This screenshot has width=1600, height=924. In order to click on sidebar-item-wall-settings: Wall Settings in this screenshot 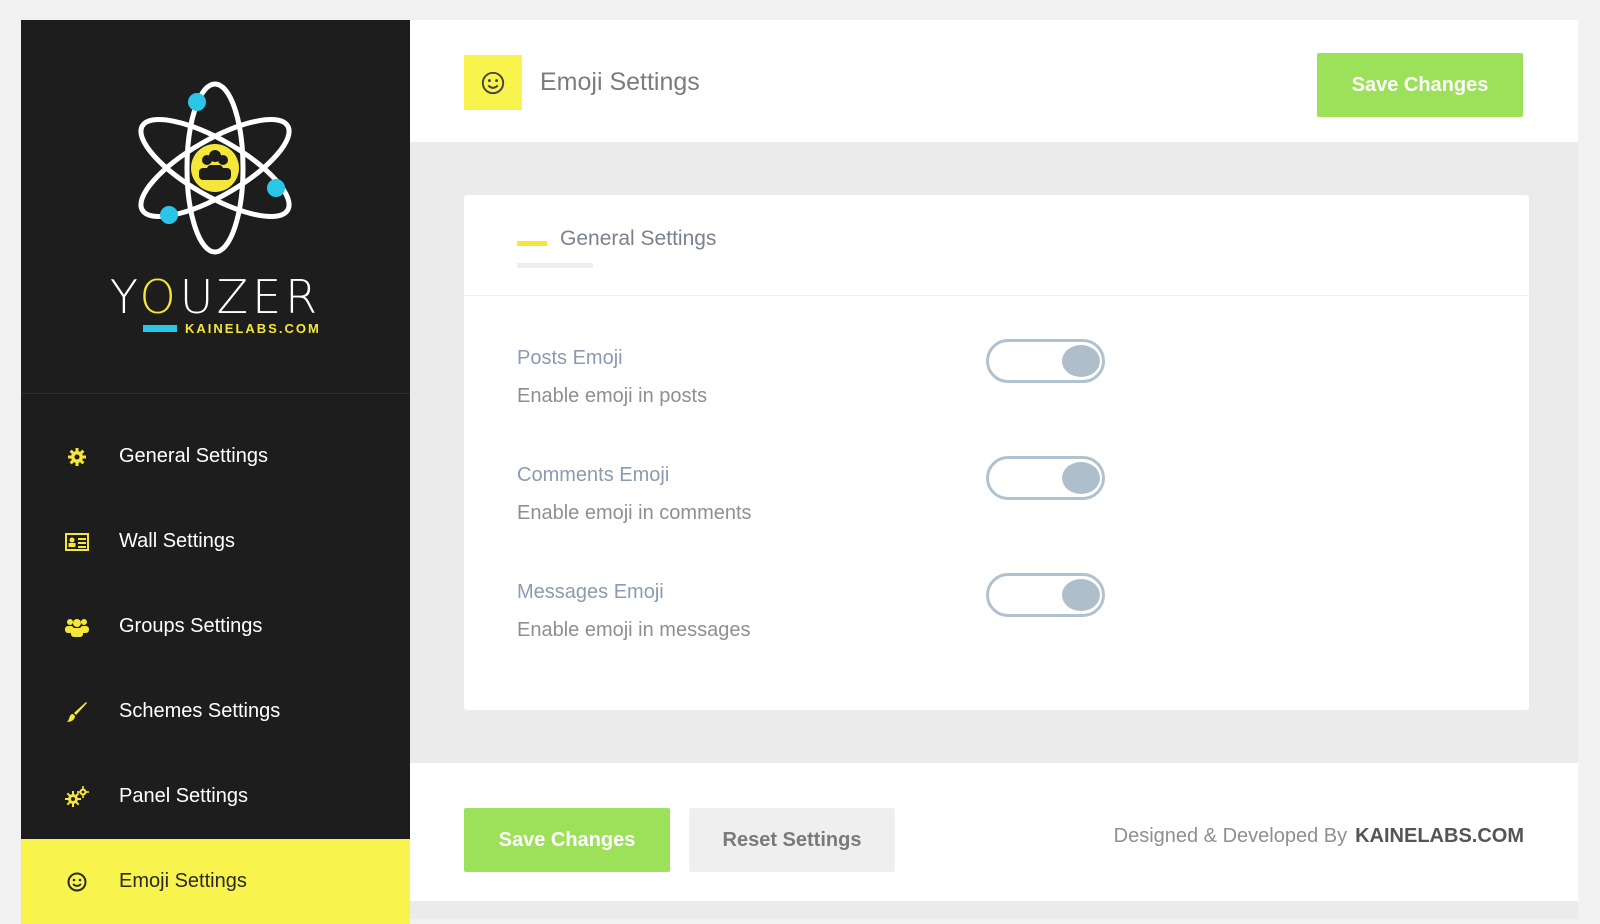, I will do `click(215, 541)`.